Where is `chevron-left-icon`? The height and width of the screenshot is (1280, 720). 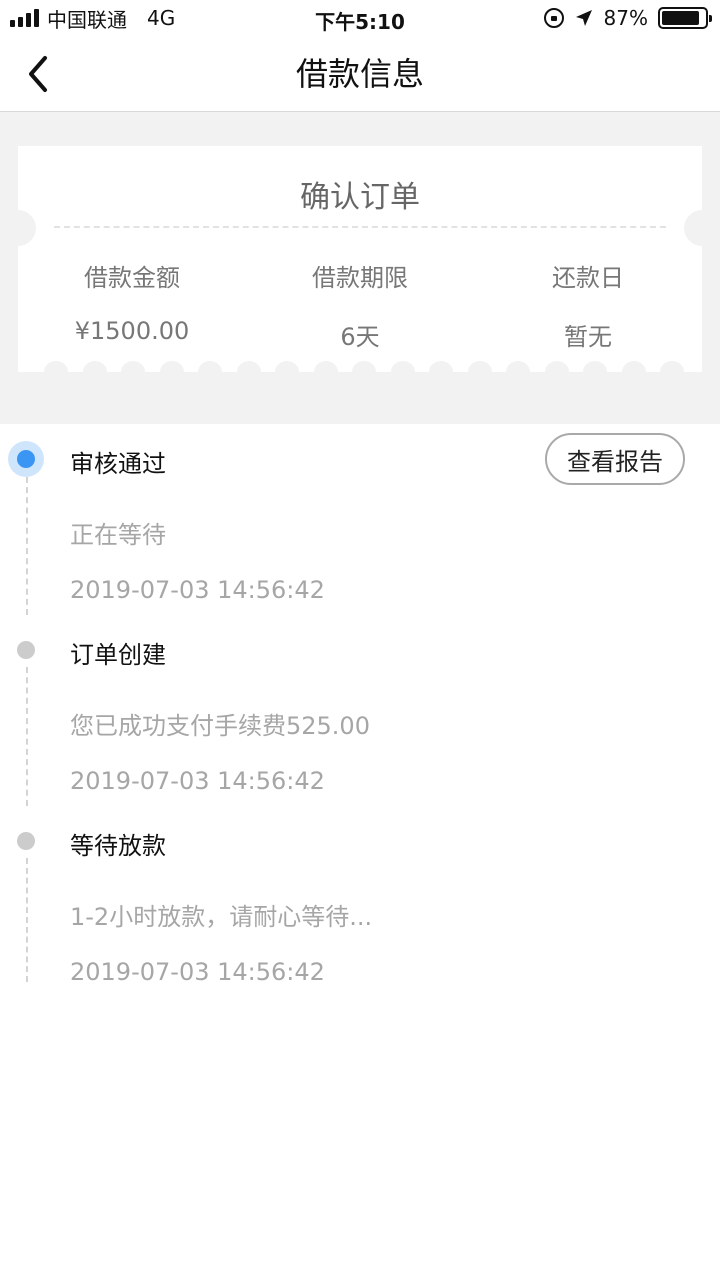 chevron-left-icon is located at coordinates (38, 74).